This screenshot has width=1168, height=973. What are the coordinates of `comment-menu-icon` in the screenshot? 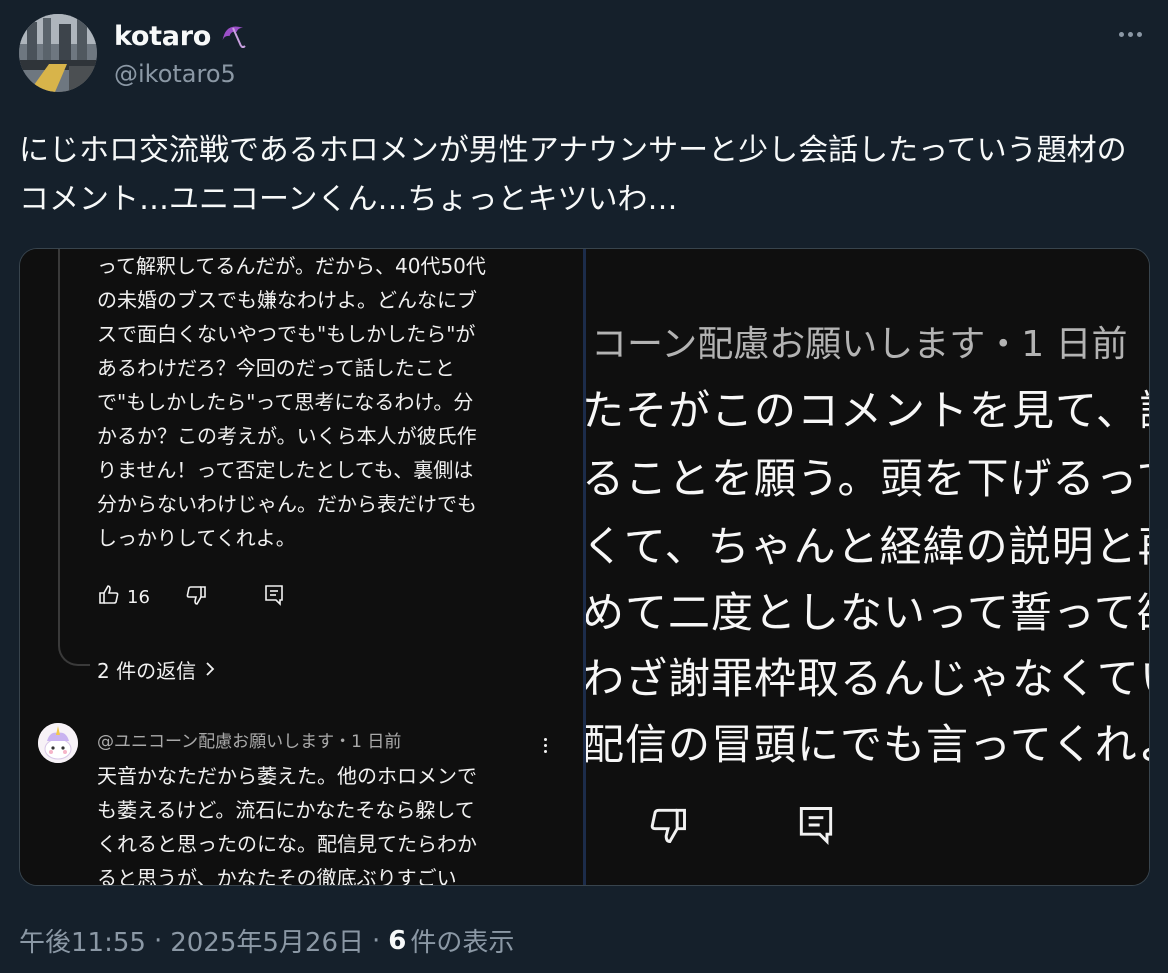 It's located at (545, 745).